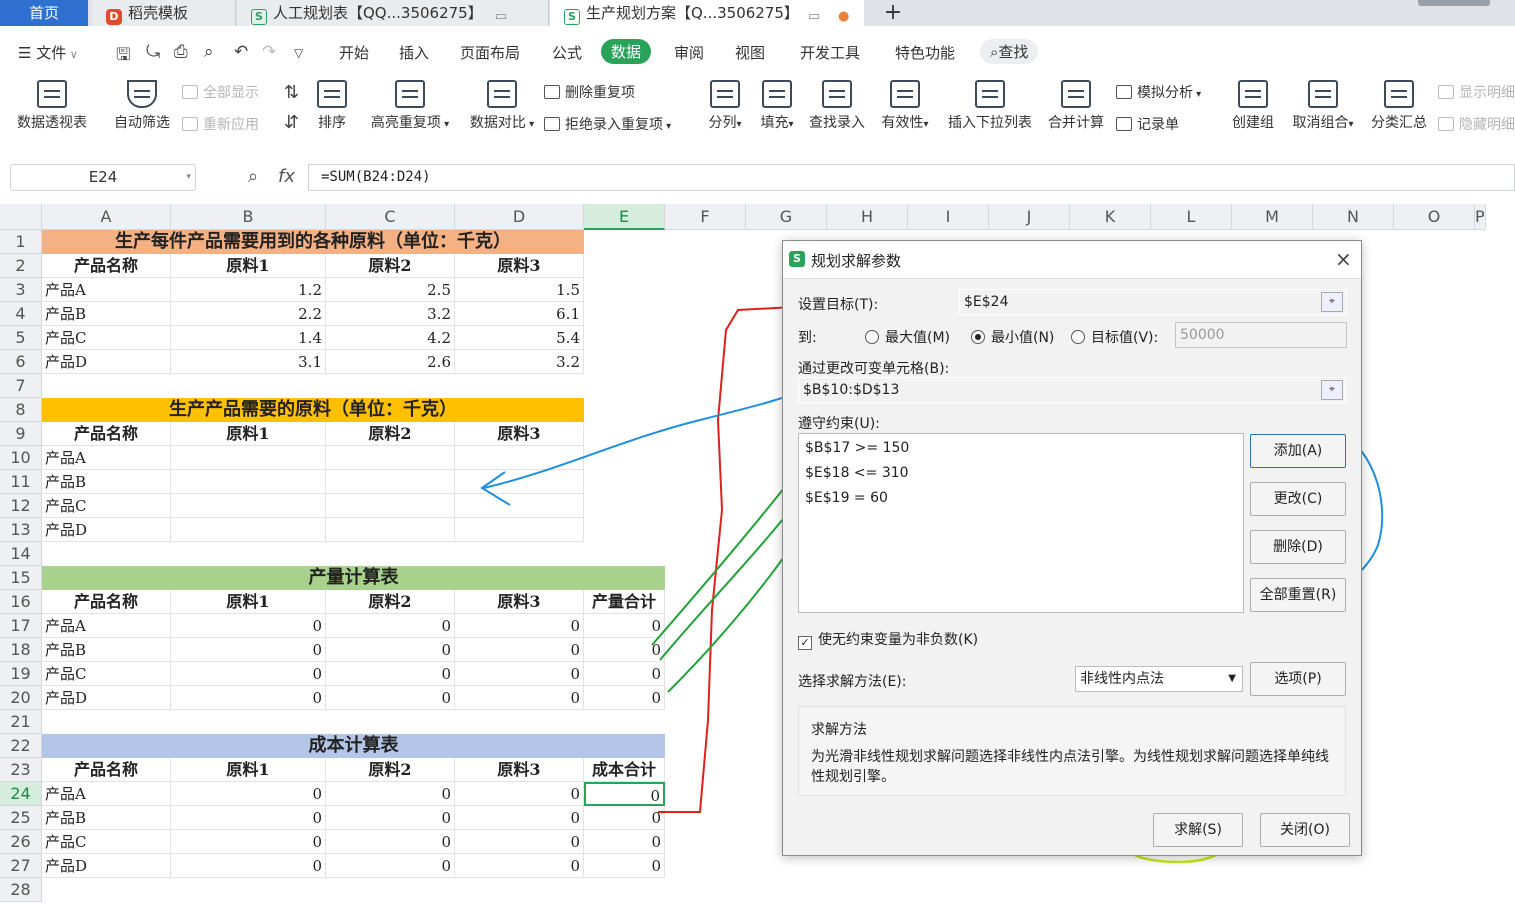  Describe the element at coordinates (725, 106) in the screenshot. I see `split-column-button: 分列▾` at that location.